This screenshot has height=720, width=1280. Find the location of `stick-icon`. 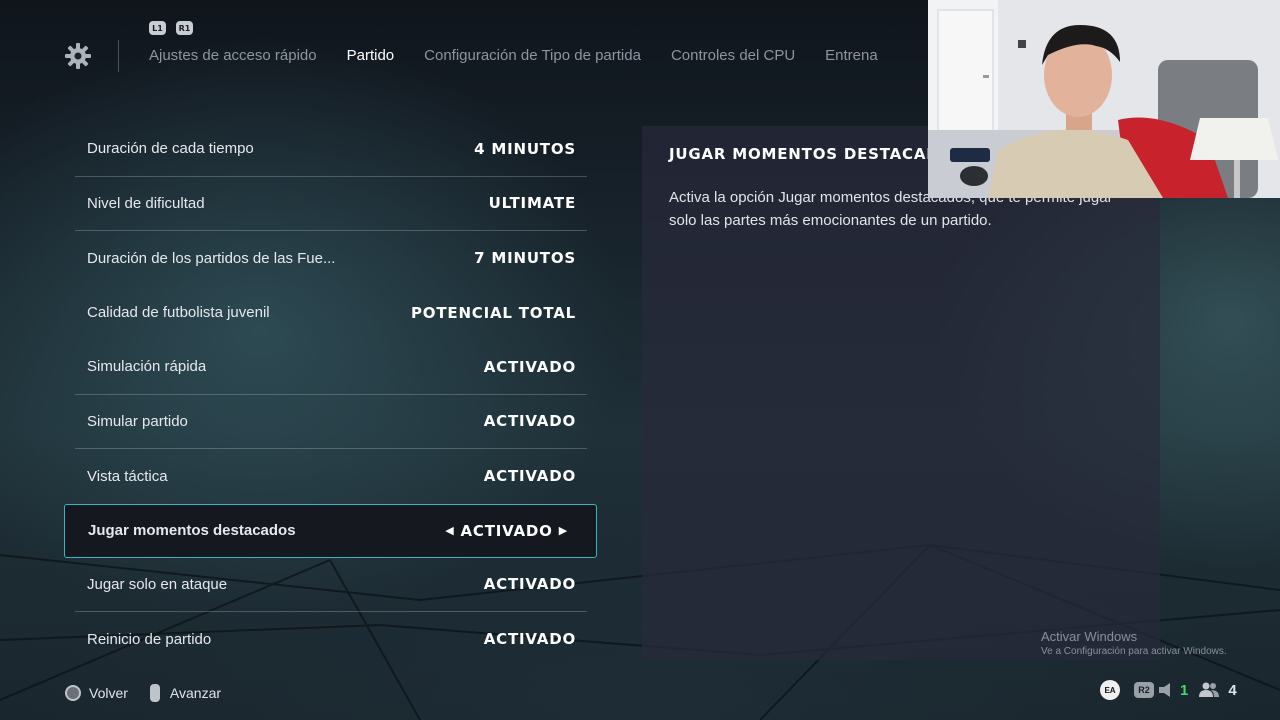

stick-icon is located at coordinates (154, 693).